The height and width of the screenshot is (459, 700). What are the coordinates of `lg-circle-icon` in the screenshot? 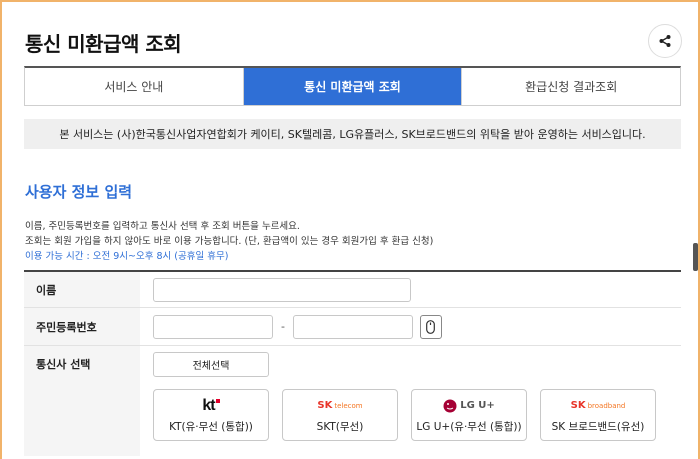 It's located at (450, 405).